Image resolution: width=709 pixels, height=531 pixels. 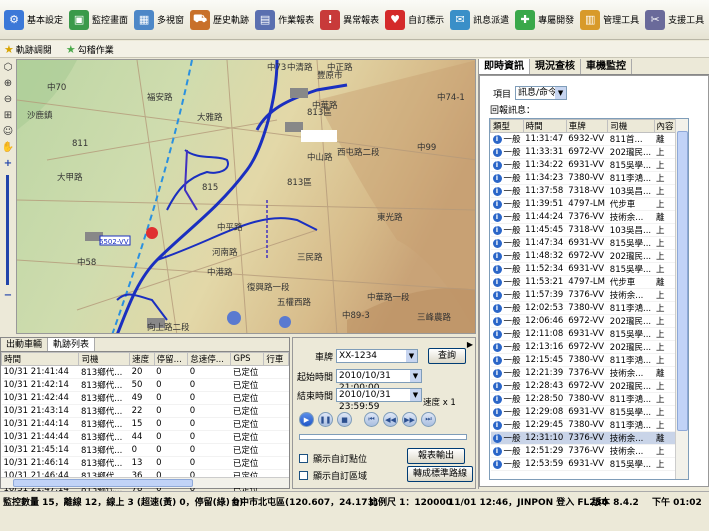 What do you see at coordinates (409, 419) in the screenshot?
I see `fast-forward-icon: ▶▶` at bounding box center [409, 419].